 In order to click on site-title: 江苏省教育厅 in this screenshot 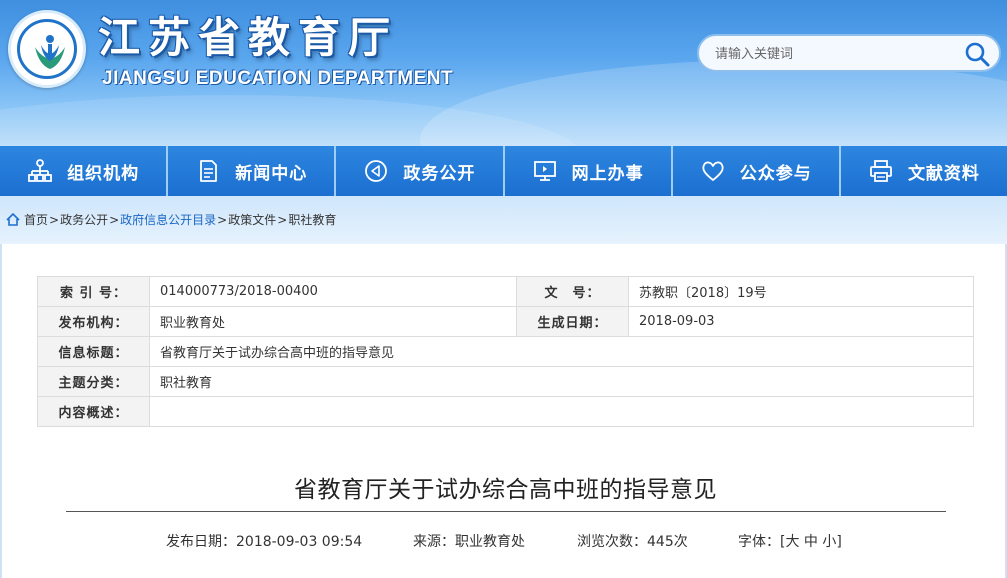, I will do `click(248, 37)`.